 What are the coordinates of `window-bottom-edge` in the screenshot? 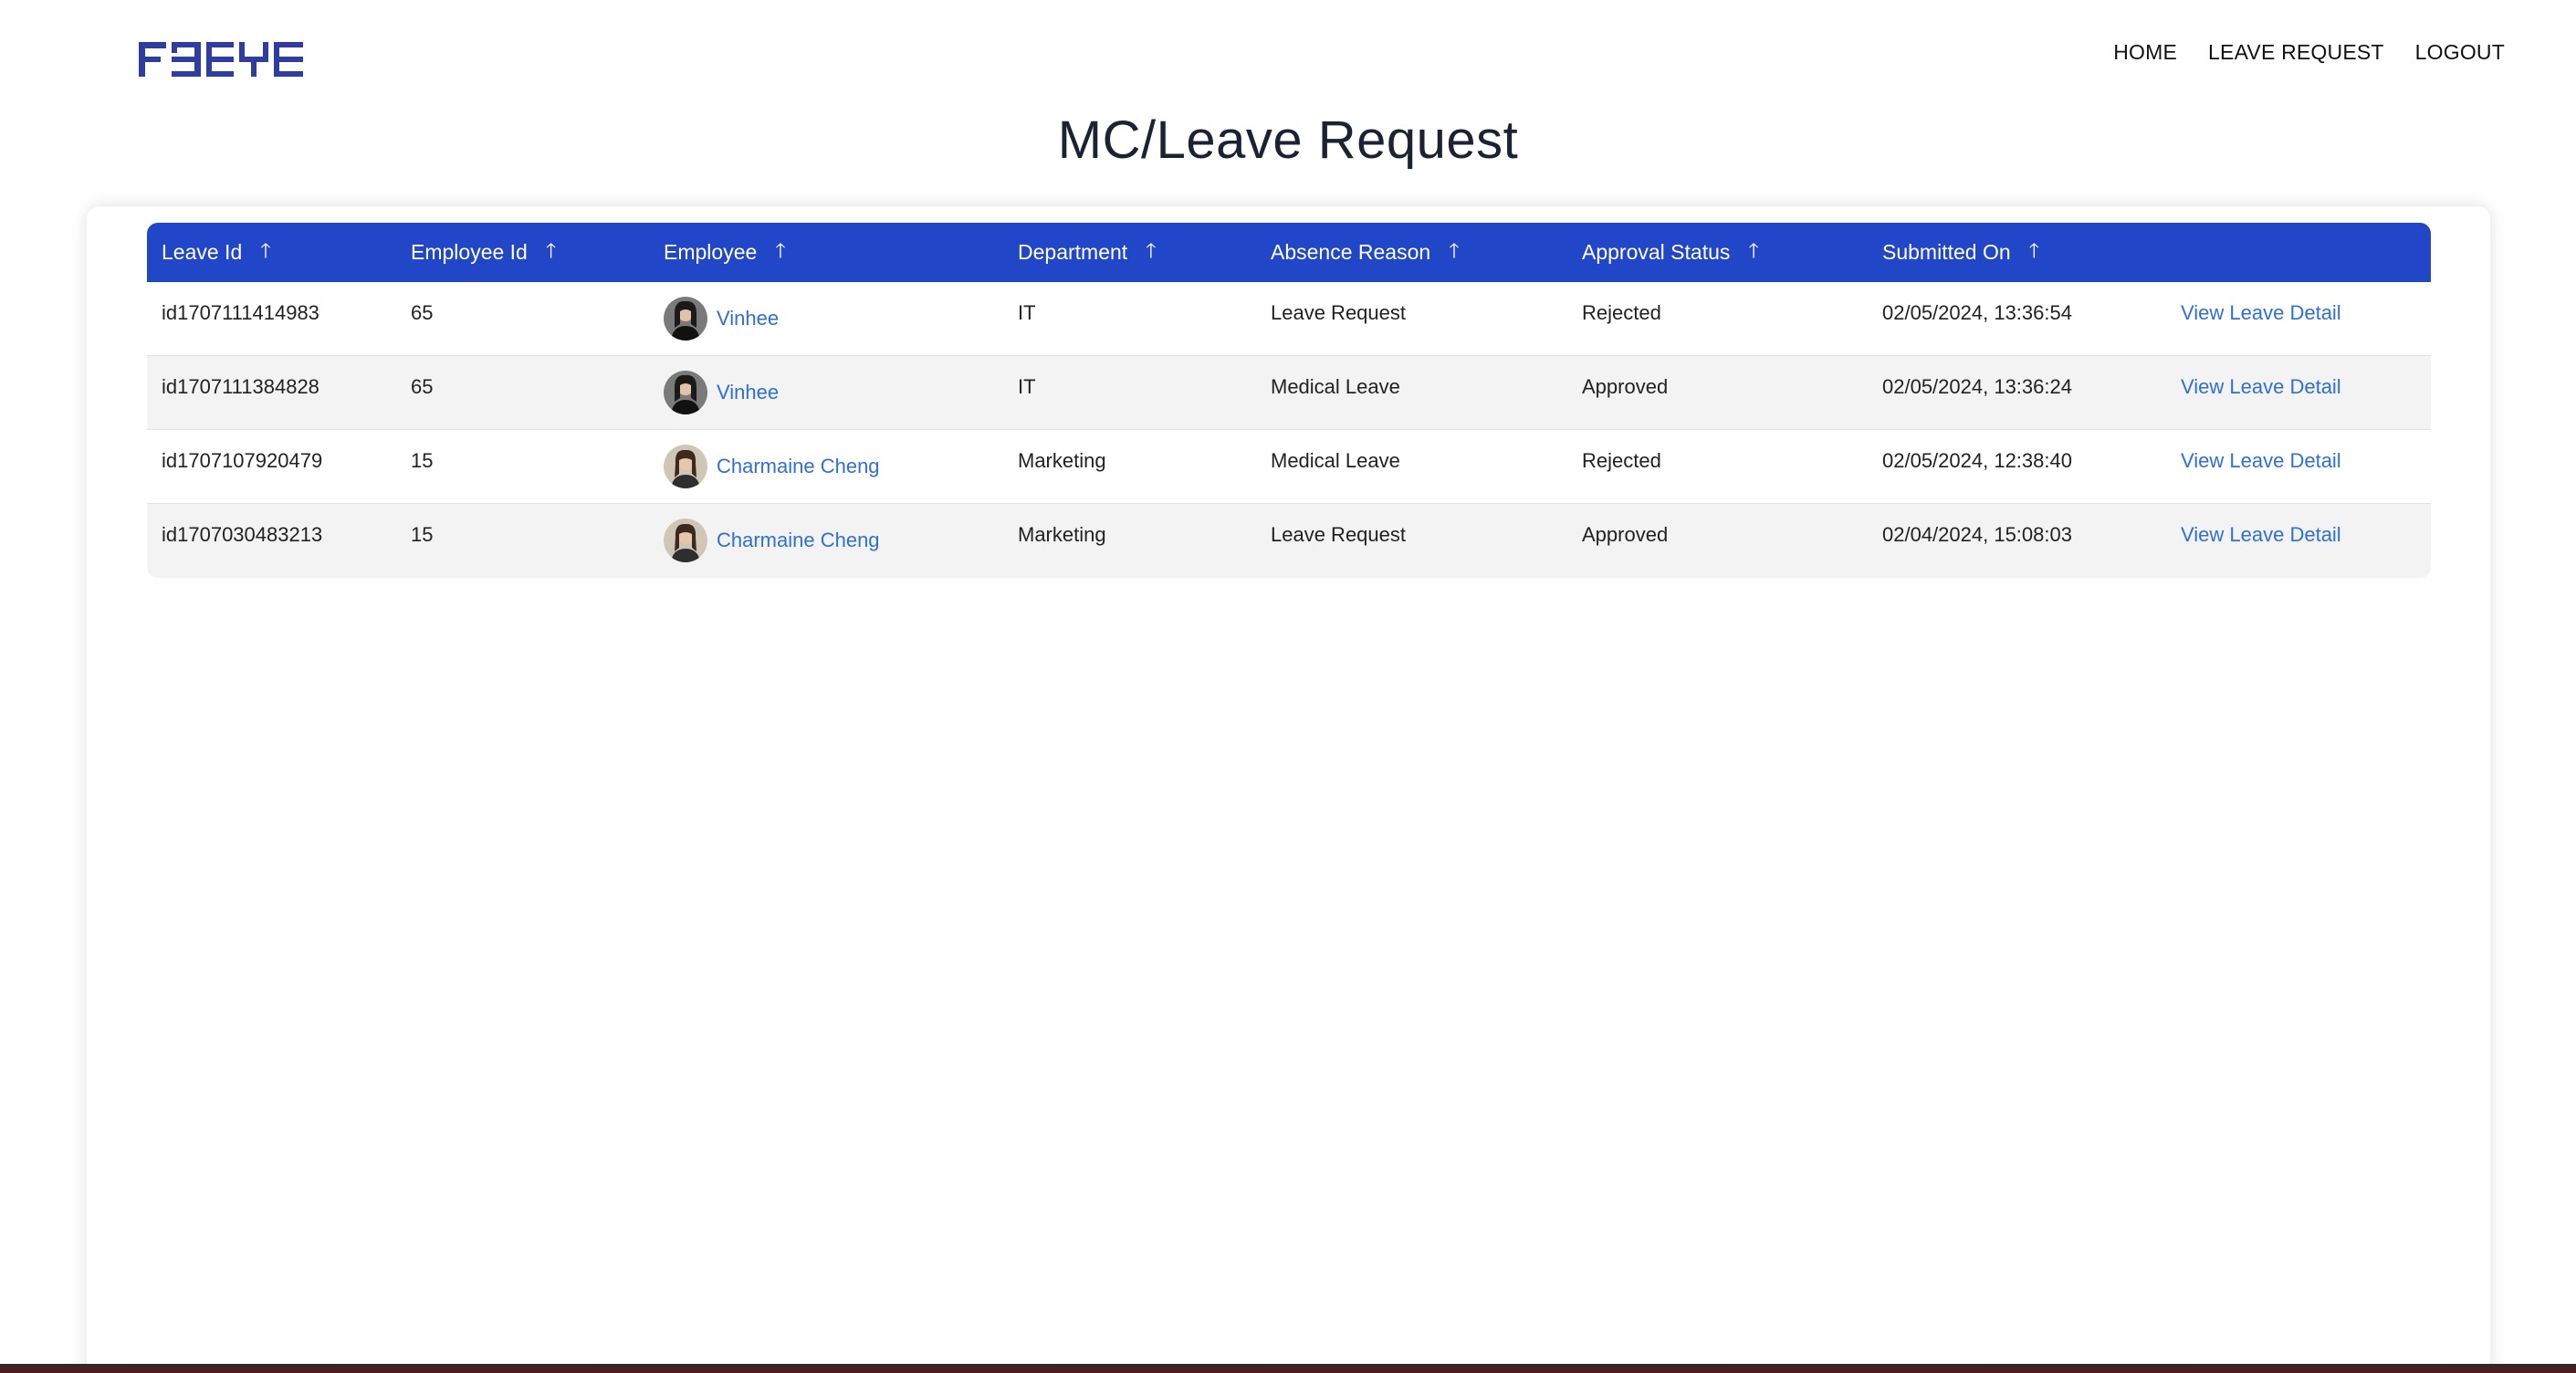 It's located at (1288, 1368).